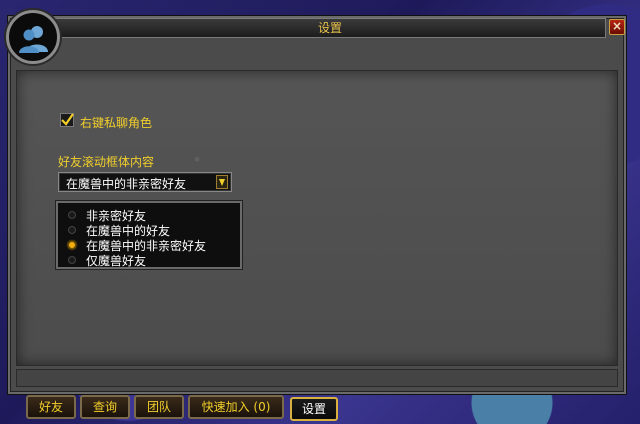  What do you see at coordinates (116, 123) in the screenshot?
I see `right-click-whisper-label: 右键私聊角色` at bounding box center [116, 123].